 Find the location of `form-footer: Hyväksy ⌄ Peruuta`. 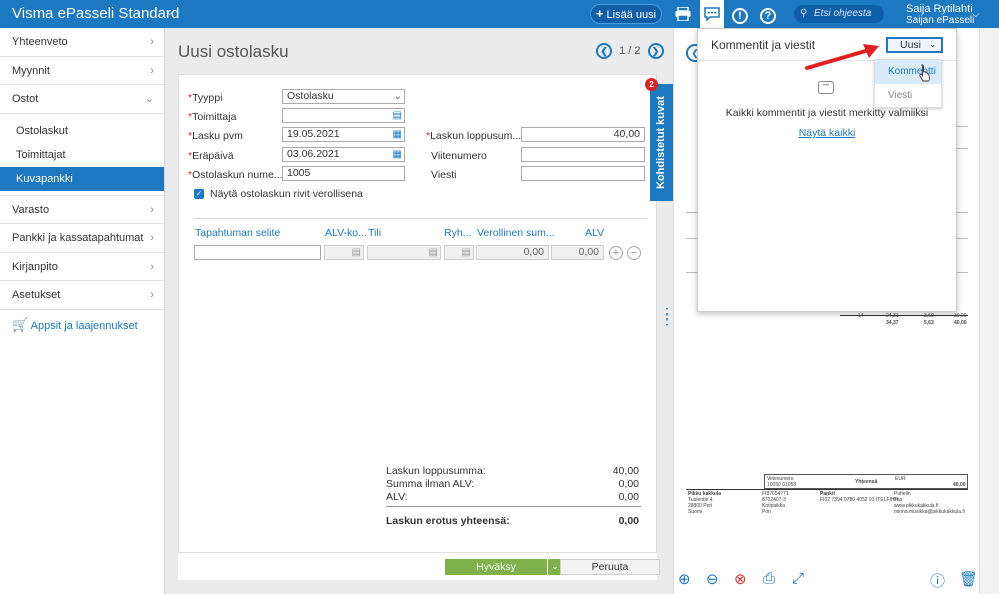

form-footer: Hyväksy ⌄ Peruuta is located at coordinates (419, 566).